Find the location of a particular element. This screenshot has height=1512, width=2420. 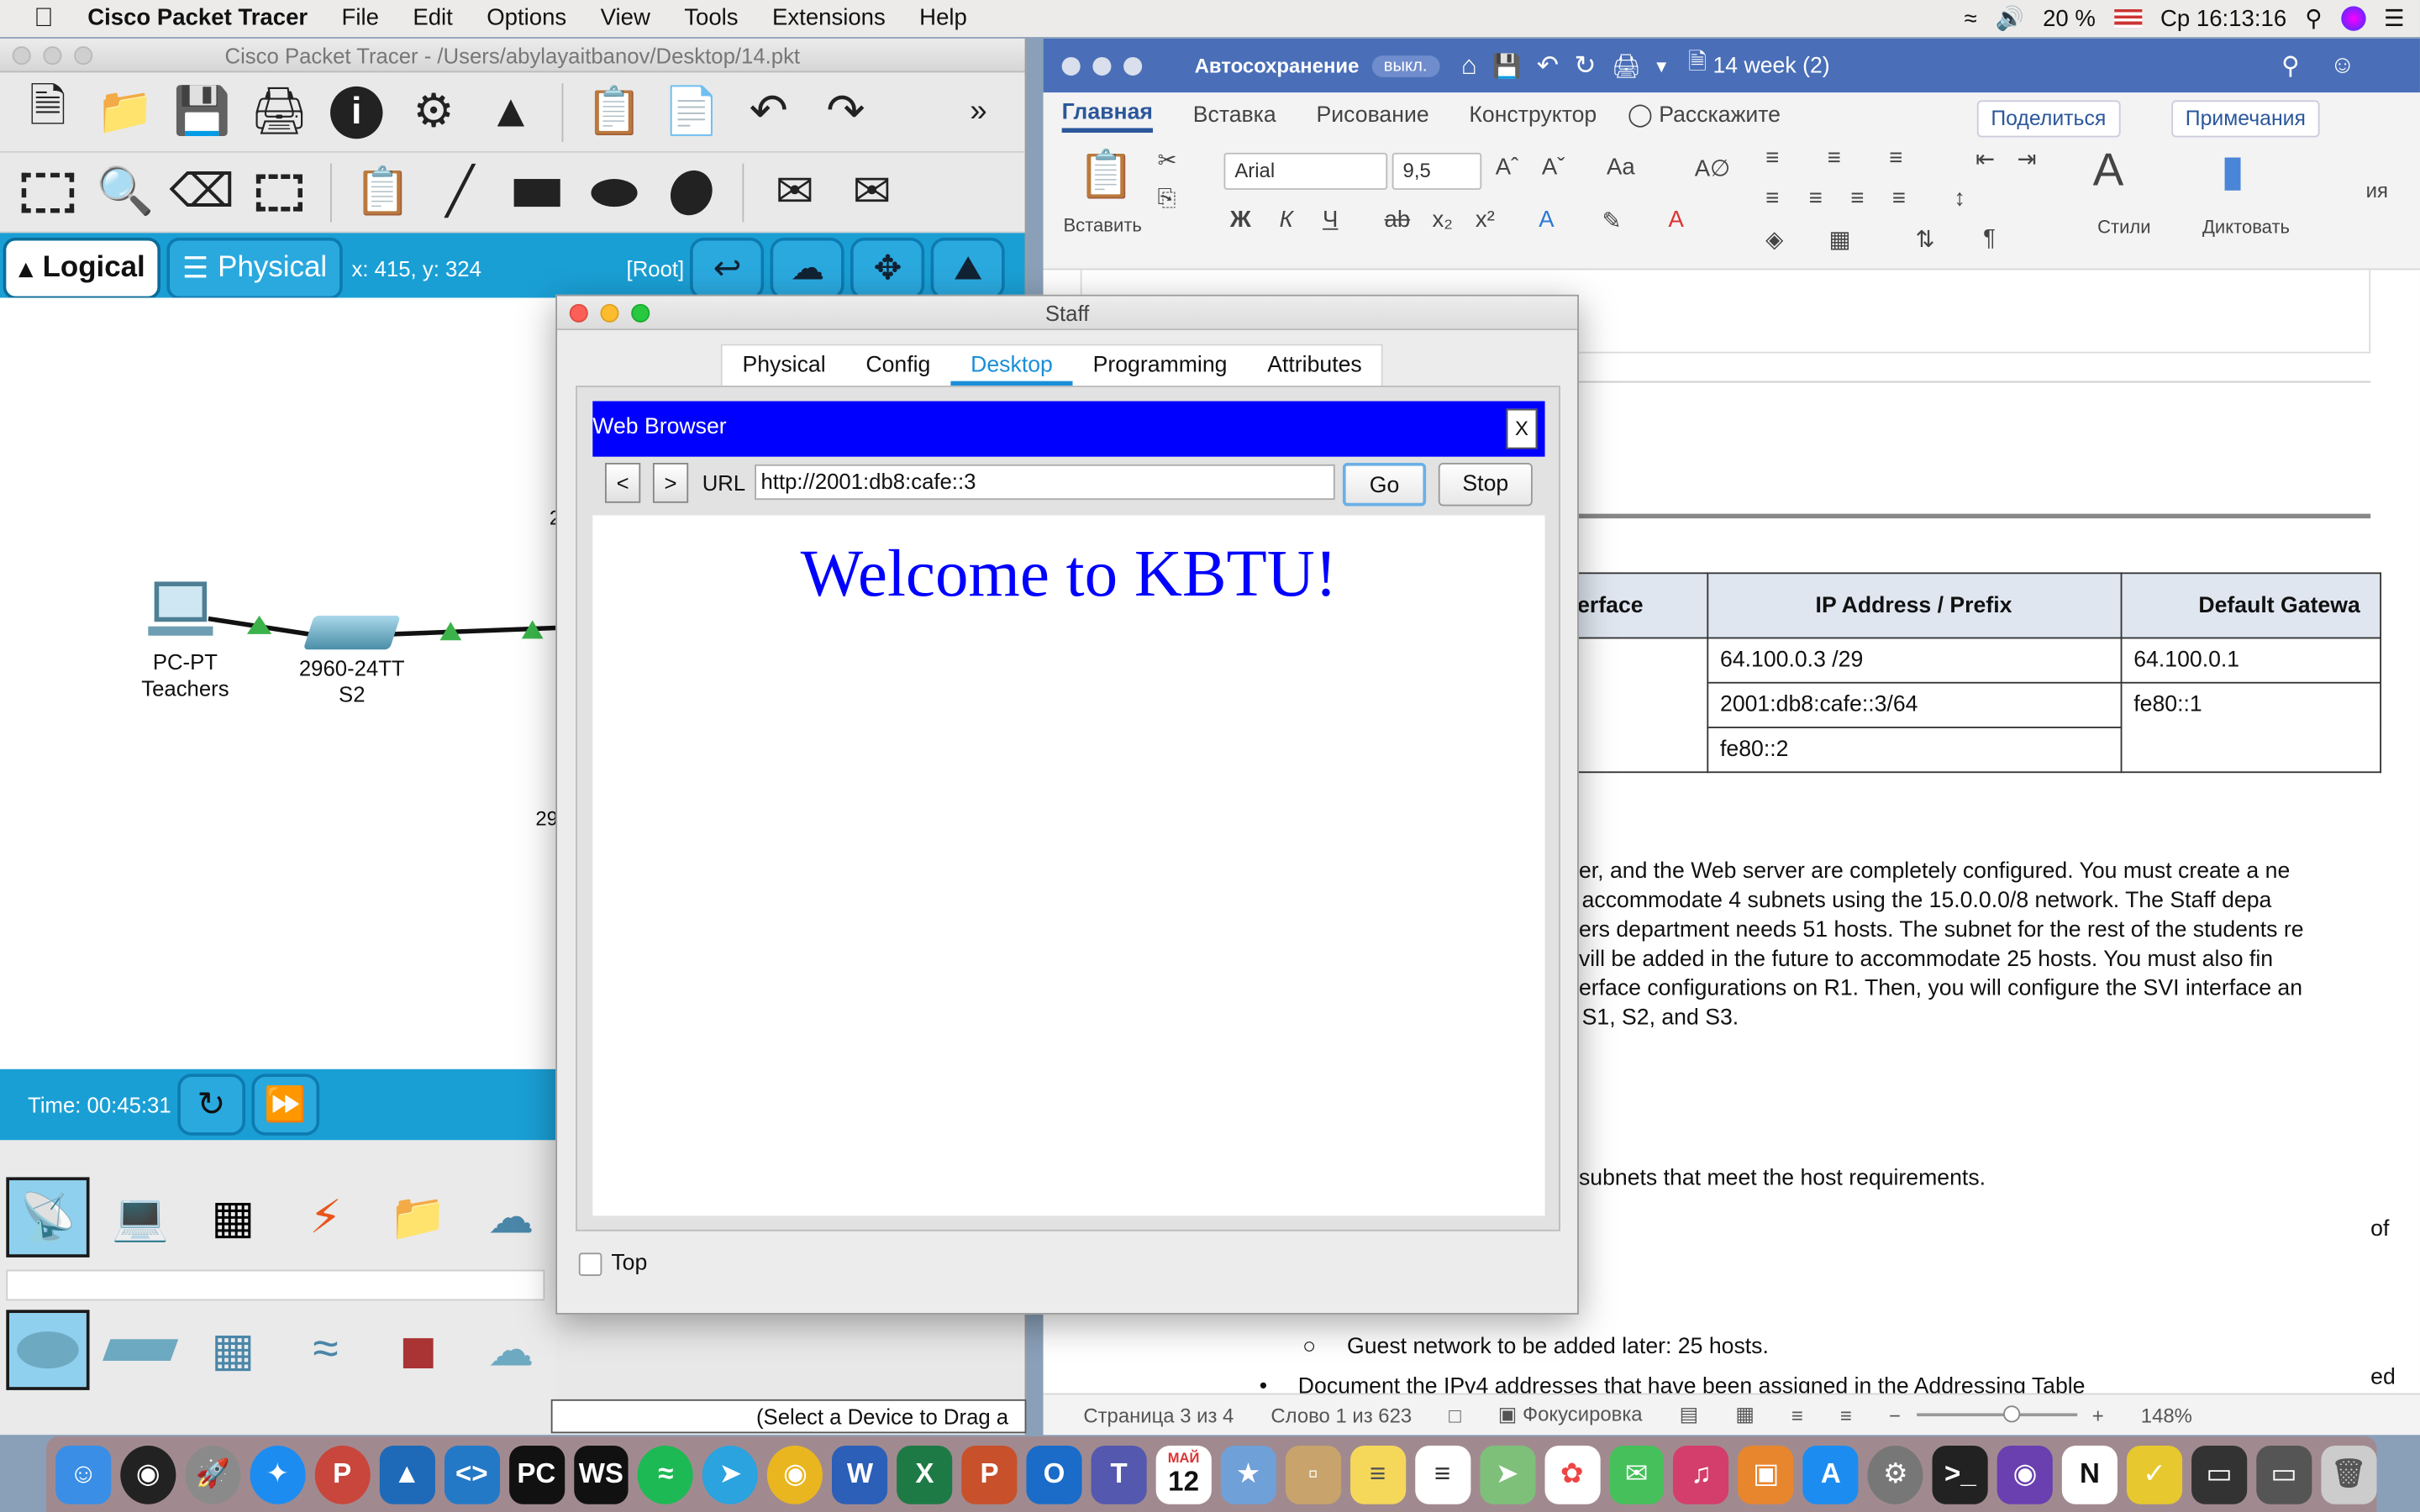

staff-min-light is located at coordinates (609, 313).